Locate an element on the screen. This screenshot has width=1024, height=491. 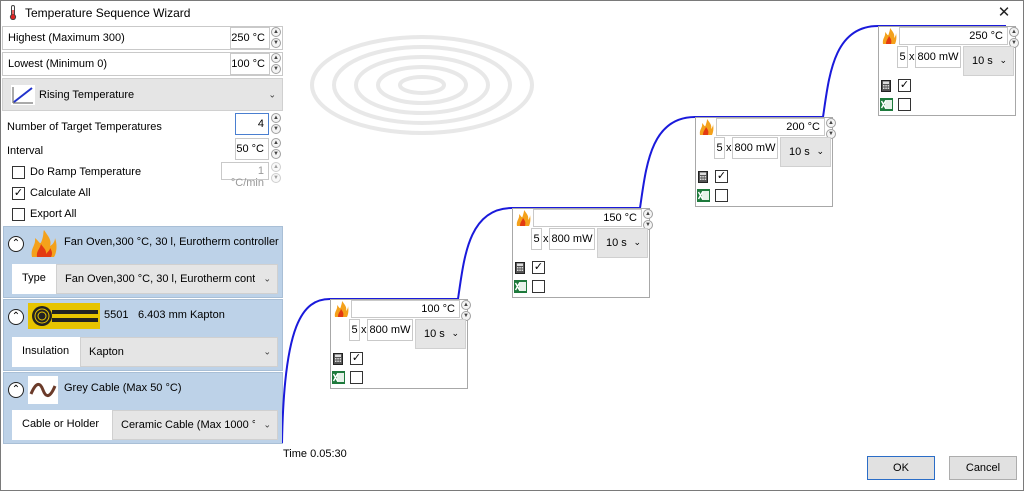
cable-icon is located at coordinates (43, 390).